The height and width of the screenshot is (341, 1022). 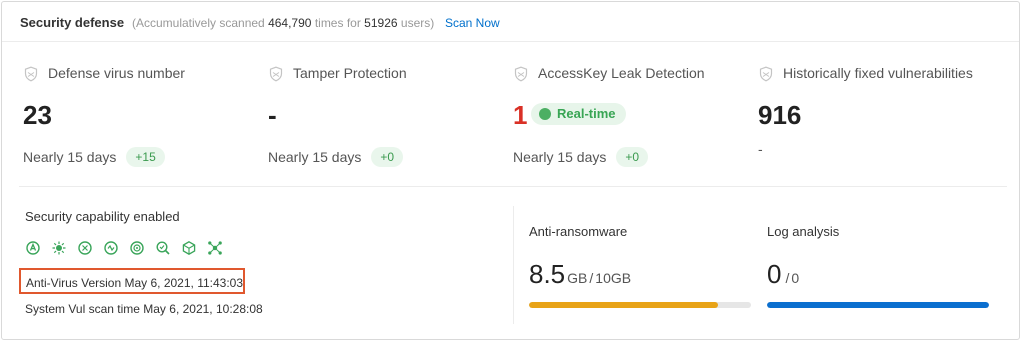 What do you see at coordinates (640, 269) in the screenshot?
I see `usage-anti-ransomware: Anti-ransomware 8.5 GB/10GB` at bounding box center [640, 269].